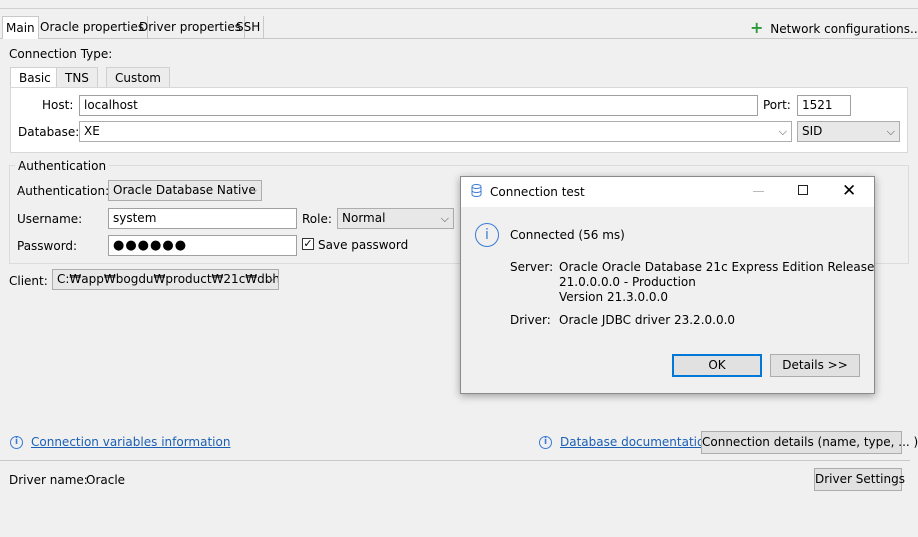 The height and width of the screenshot is (537, 918). Describe the element at coordinates (435, 131) in the screenshot. I see `database-input: XE ⌵` at that location.